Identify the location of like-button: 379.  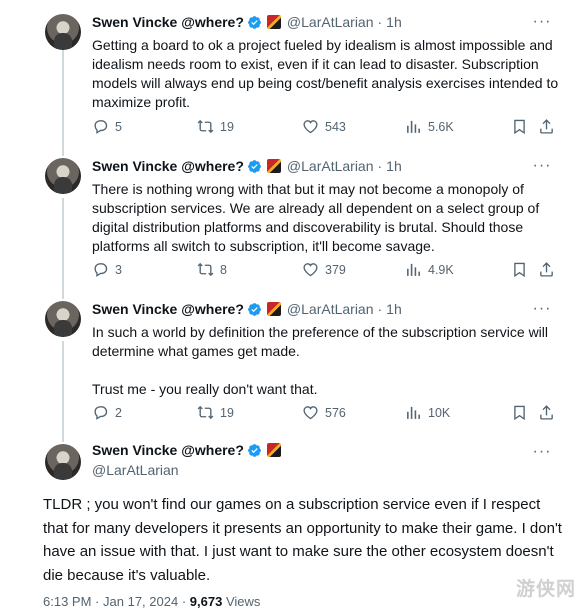
(324, 269).